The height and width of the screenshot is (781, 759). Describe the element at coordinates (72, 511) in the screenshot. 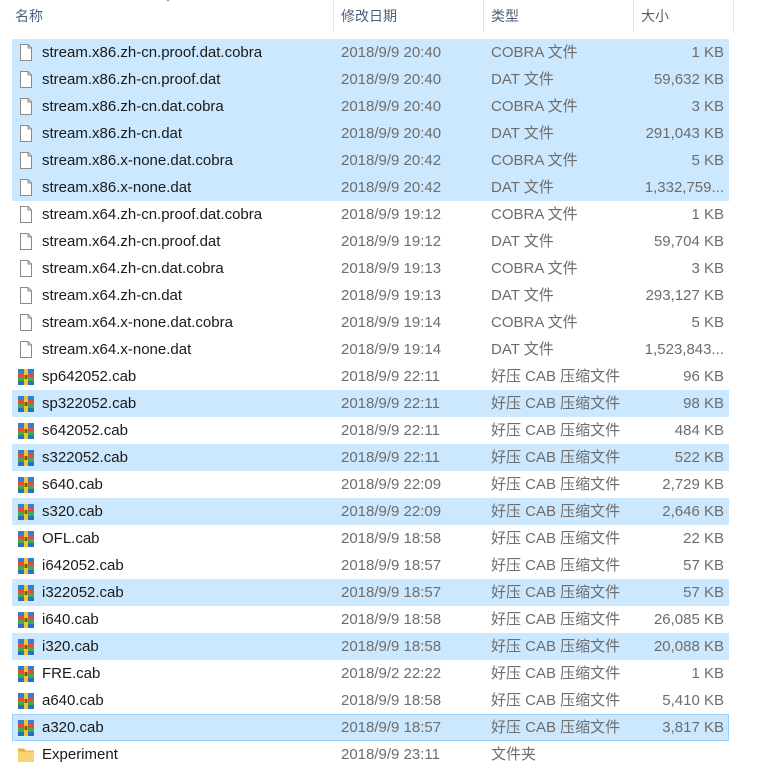

I see `file-name: s320.cab` at that location.